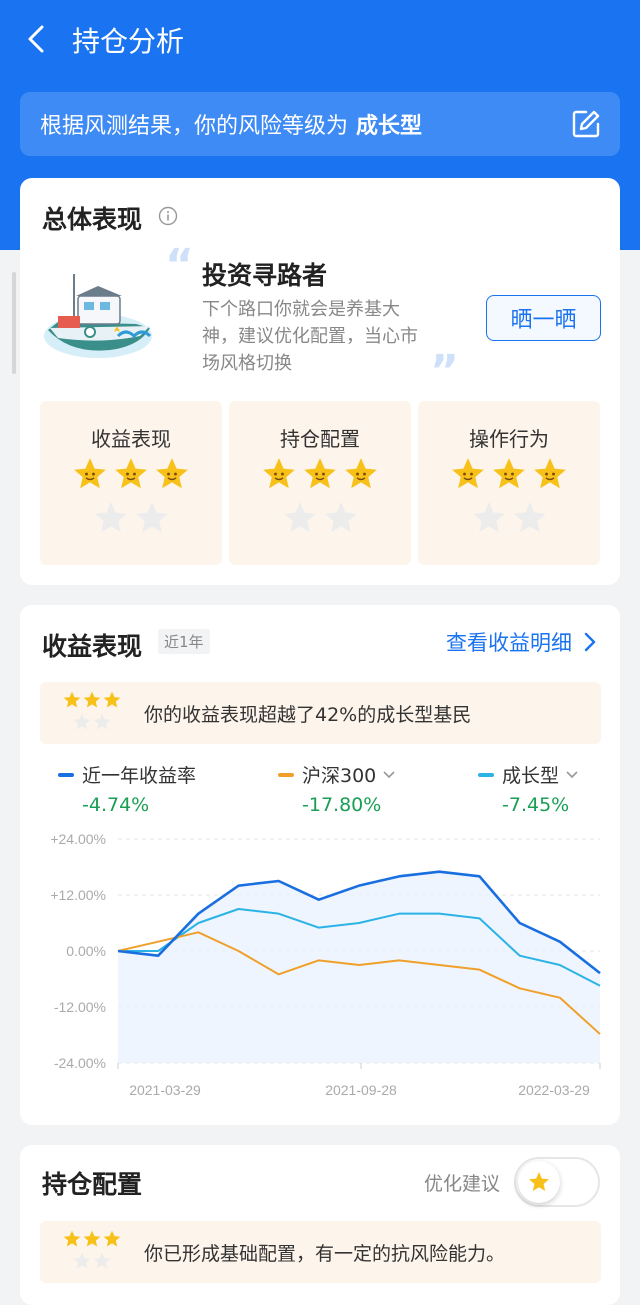  I want to click on score-label: 持仓配置, so click(320, 439).